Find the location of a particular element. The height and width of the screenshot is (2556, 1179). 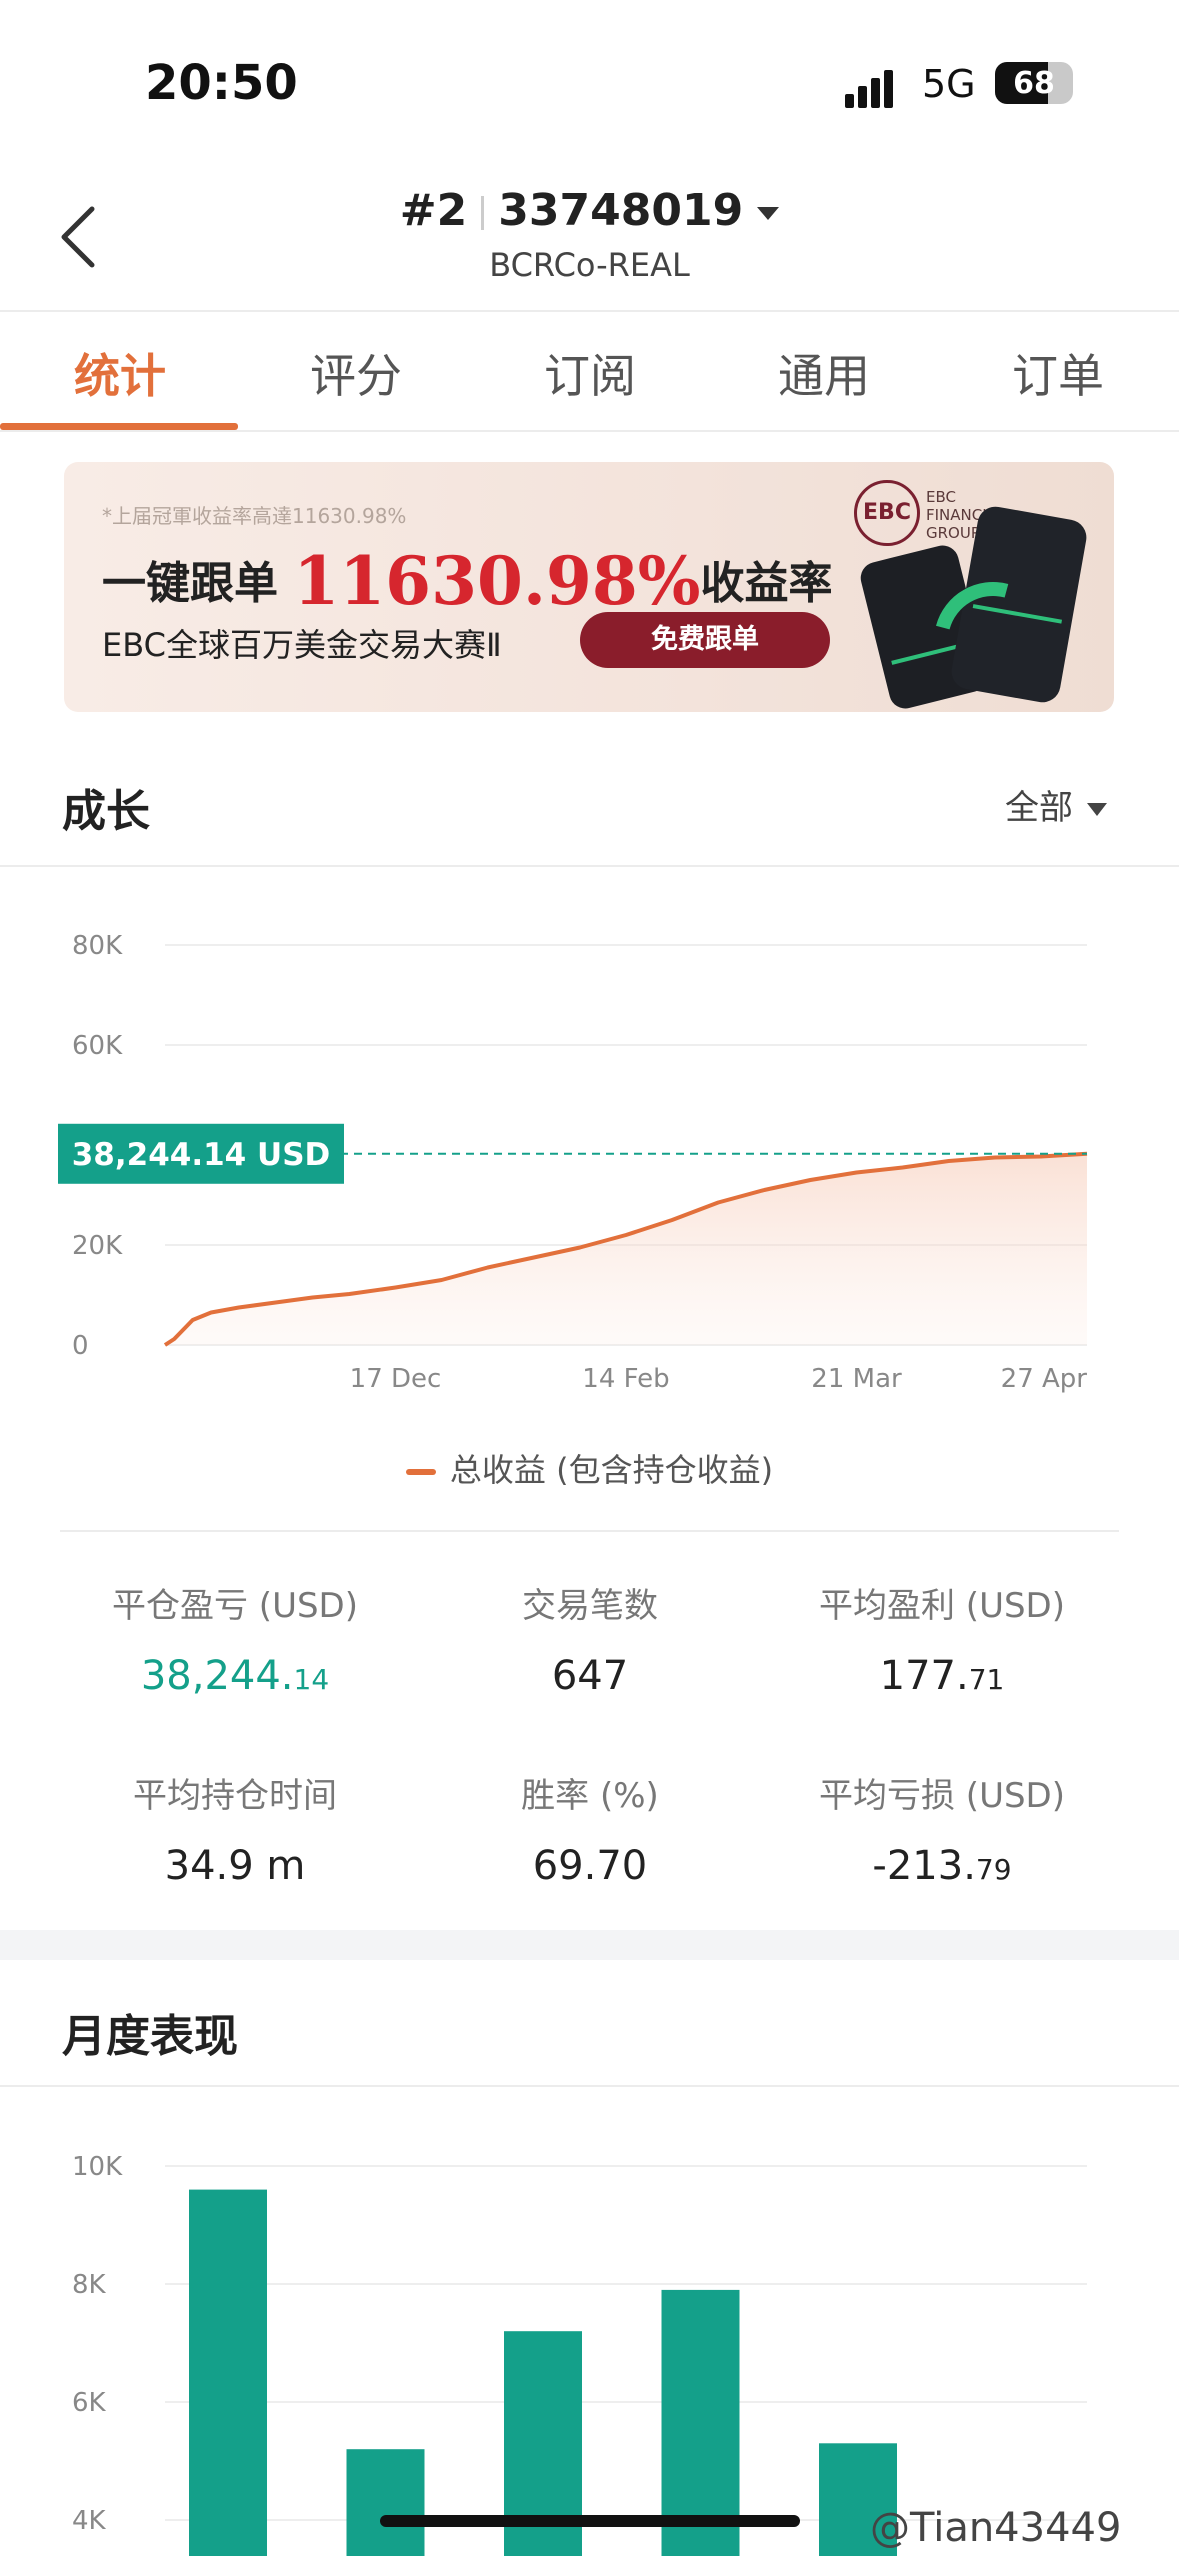

stat-label: 交易笔数 is located at coordinates (590, 1606).